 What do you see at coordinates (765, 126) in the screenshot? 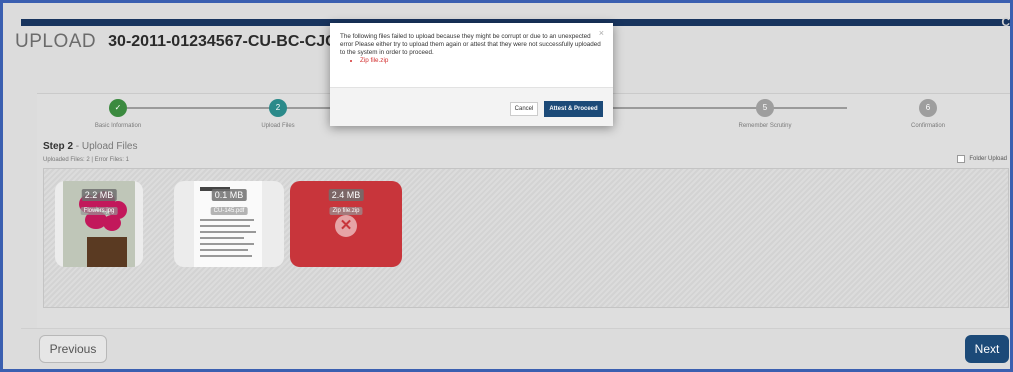
I see `step-5-label: Remember Scrutiny` at bounding box center [765, 126].